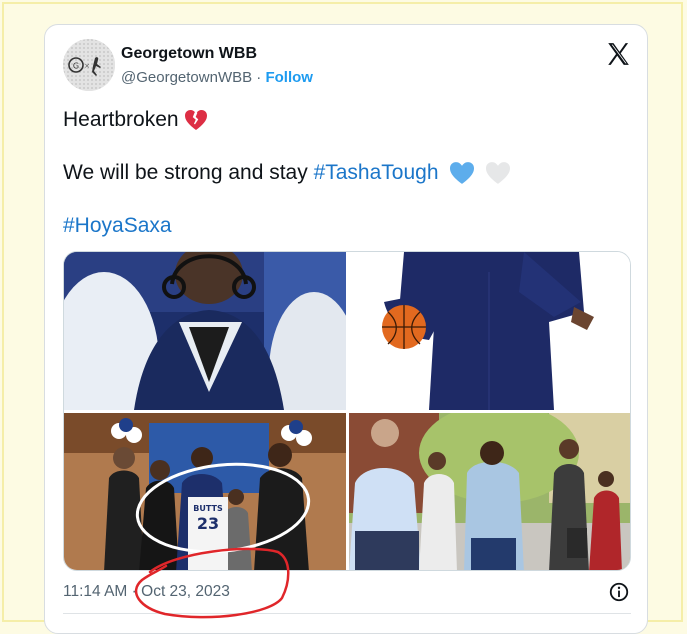 The height and width of the screenshot is (634, 687). I want to click on author-handle: @GeorgetownWBB, so click(186, 77).